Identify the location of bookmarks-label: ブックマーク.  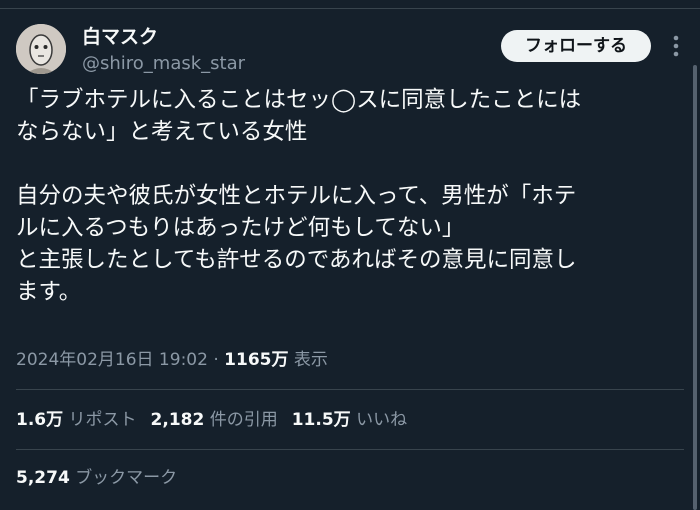
(126, 478).